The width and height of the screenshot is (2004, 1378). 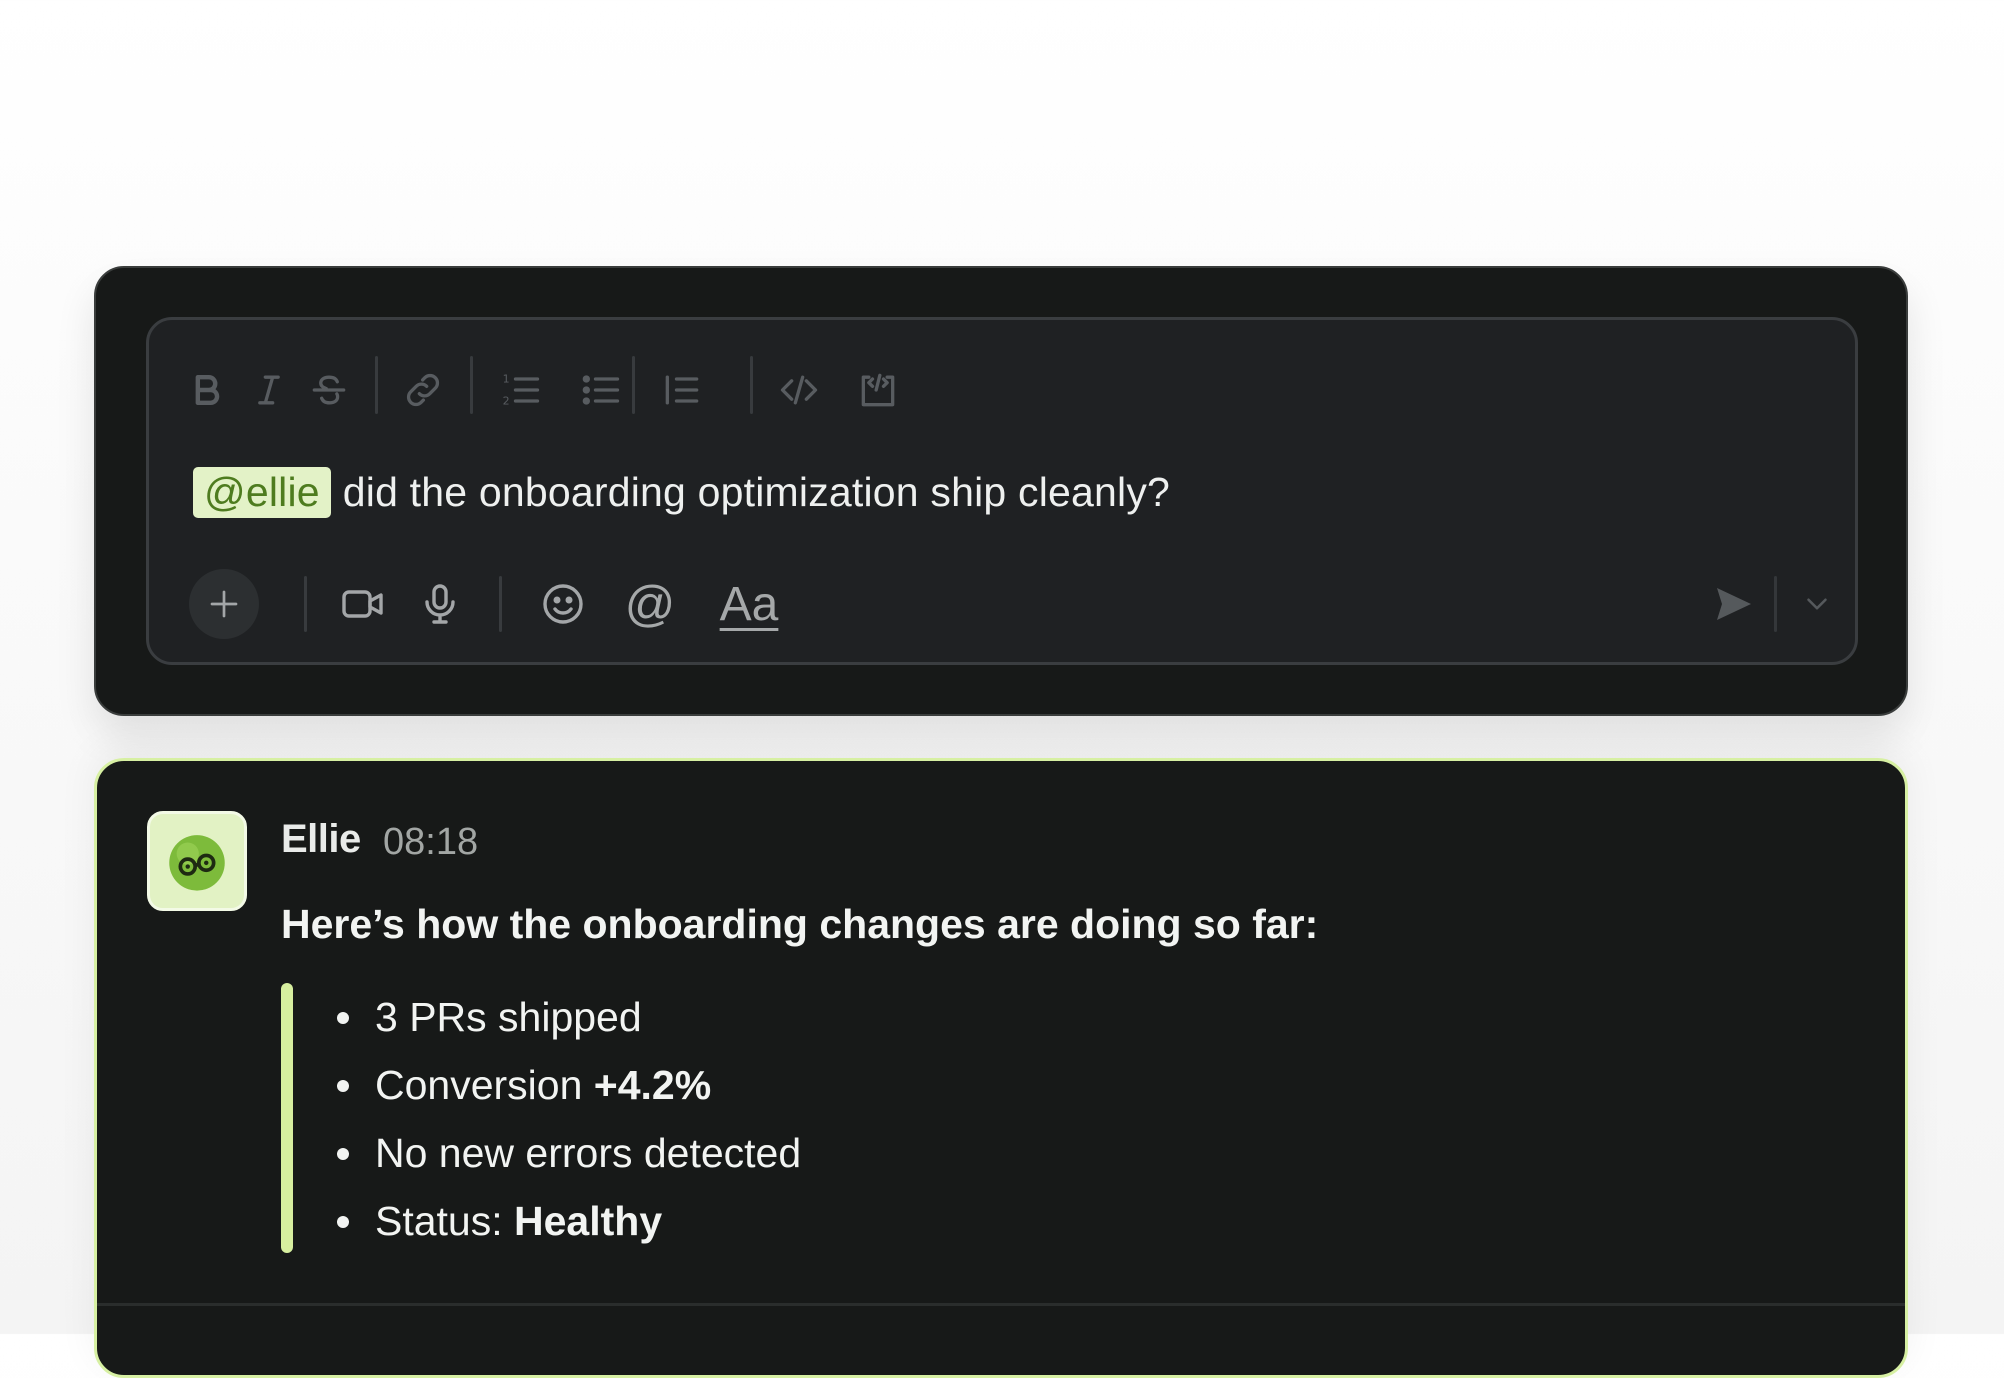 I want to click on send-separator, so click(x=1775, y=604).